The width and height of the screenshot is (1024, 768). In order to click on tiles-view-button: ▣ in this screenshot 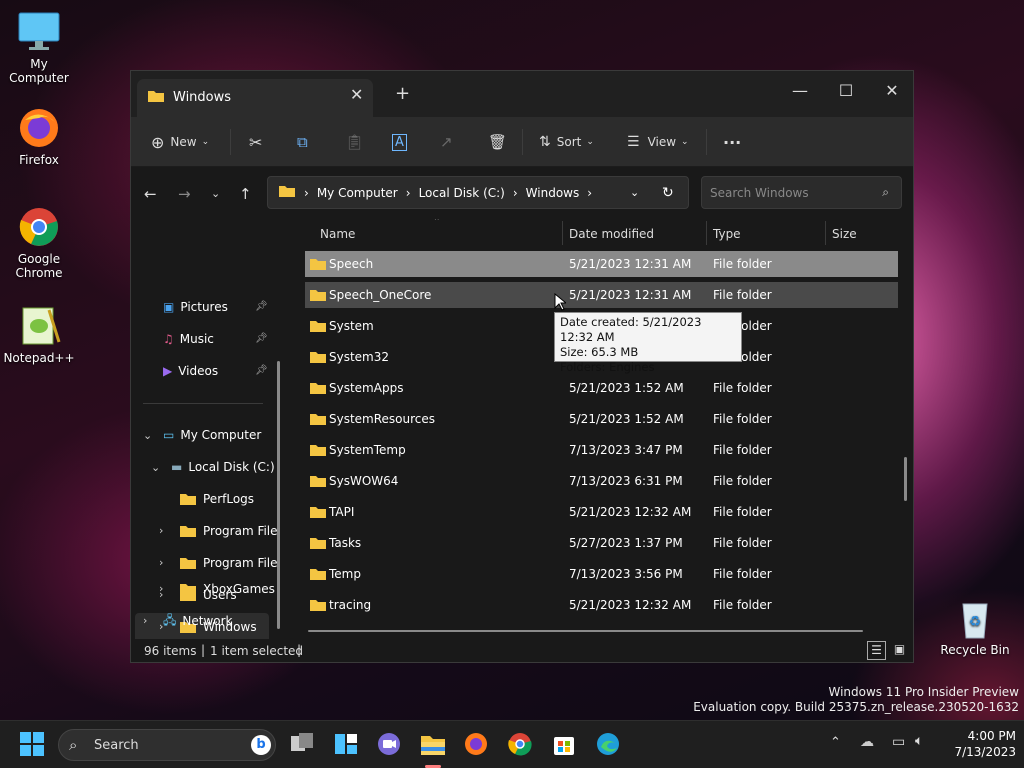, I will do `click(899, 650)`.